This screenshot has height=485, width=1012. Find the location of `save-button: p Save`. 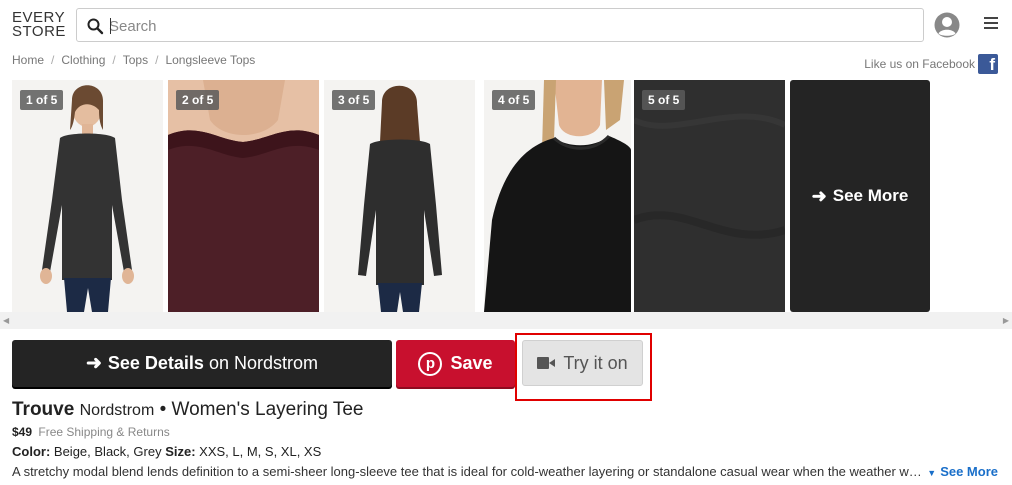

save-button: p Save is located at coordinates (455, 363).